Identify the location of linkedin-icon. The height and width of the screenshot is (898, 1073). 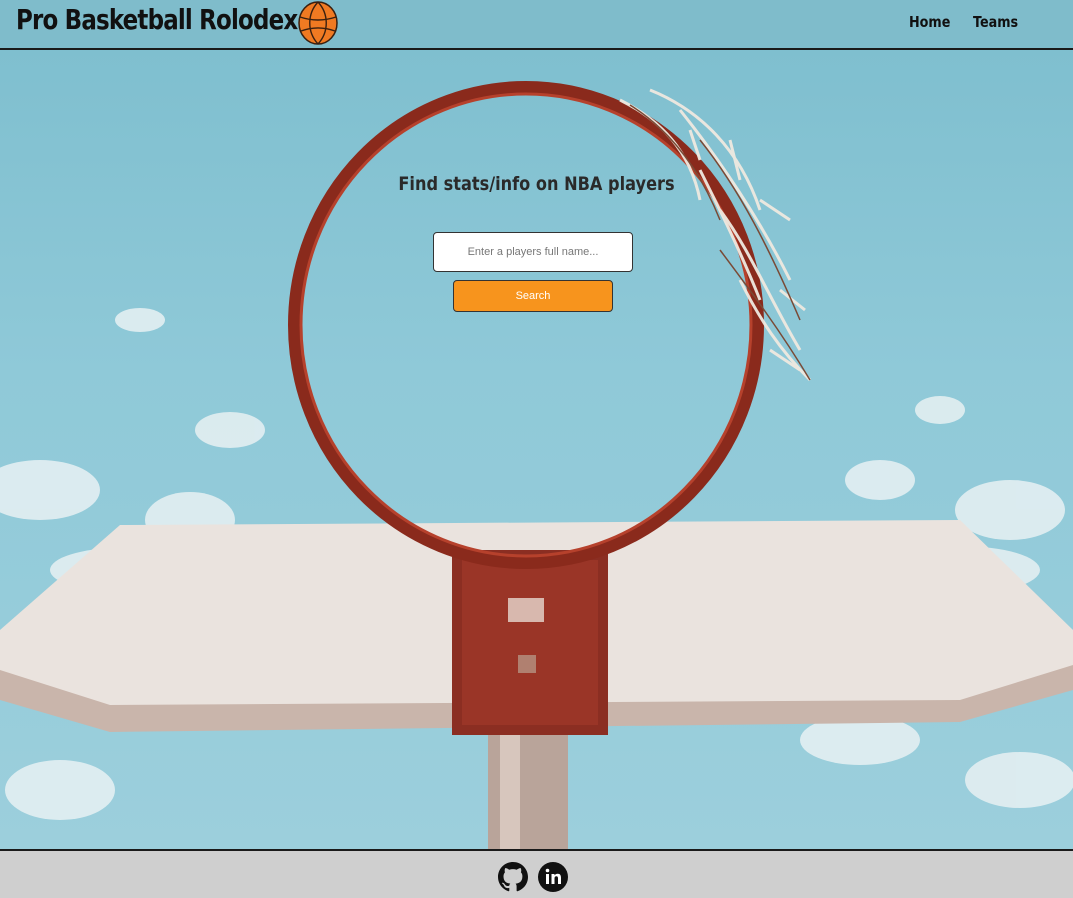
(553, 877).